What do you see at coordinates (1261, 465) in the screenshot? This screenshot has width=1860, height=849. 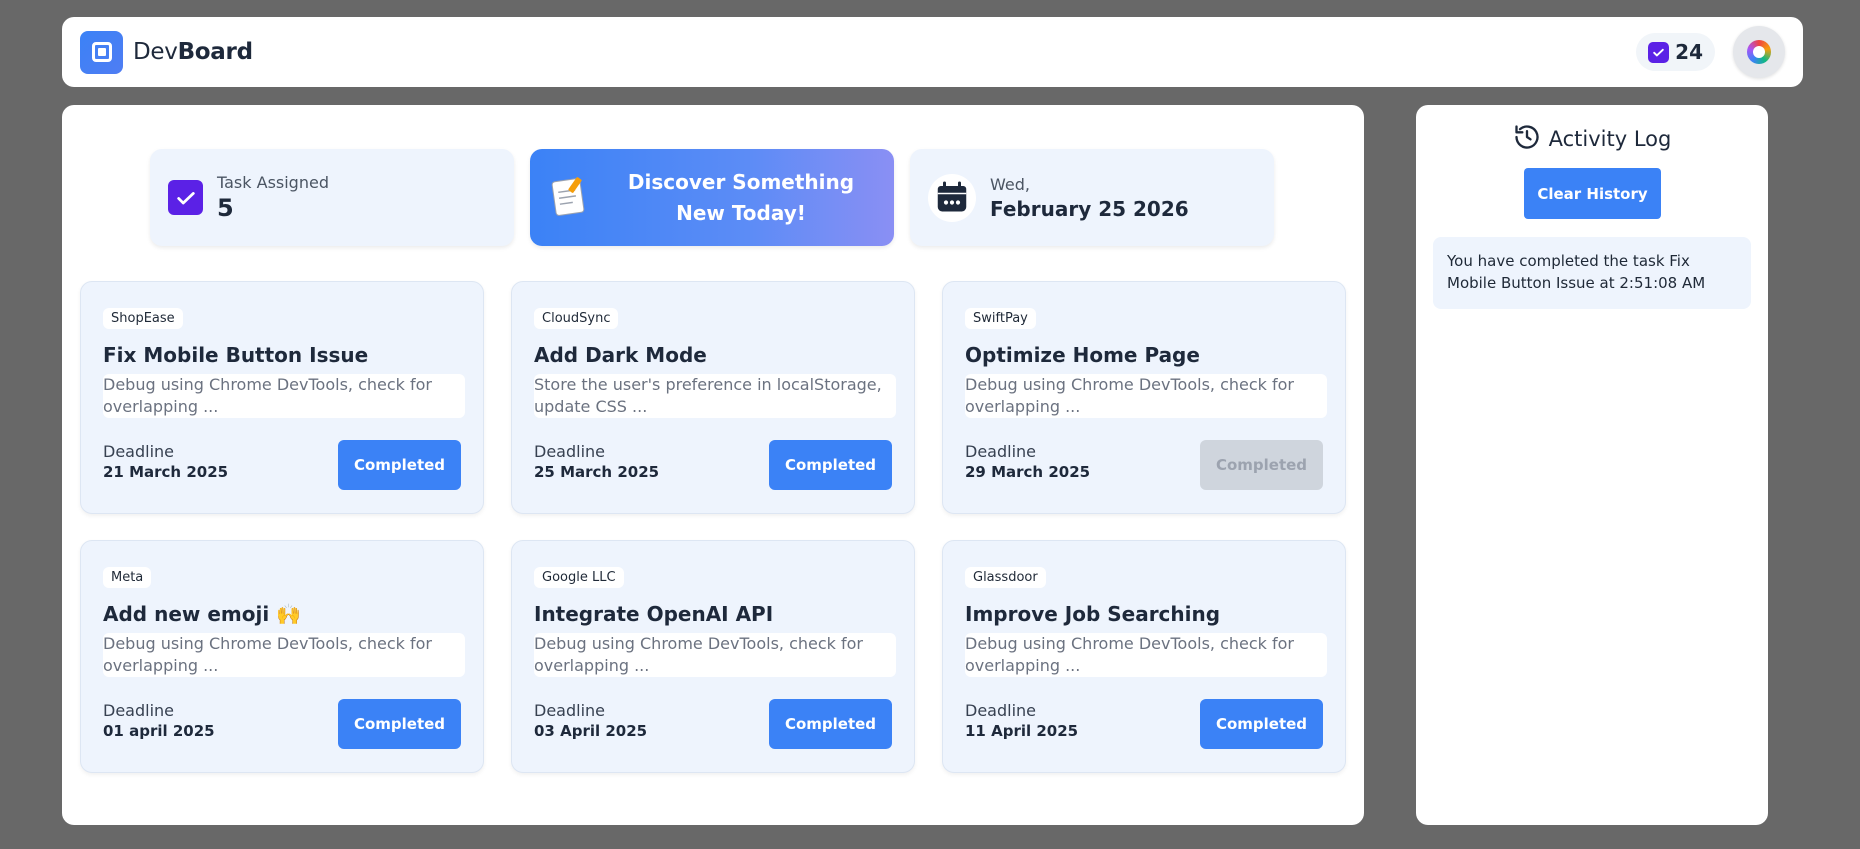 I see `completed-button-disabled: Completed` at bounding box center [1261, 465].